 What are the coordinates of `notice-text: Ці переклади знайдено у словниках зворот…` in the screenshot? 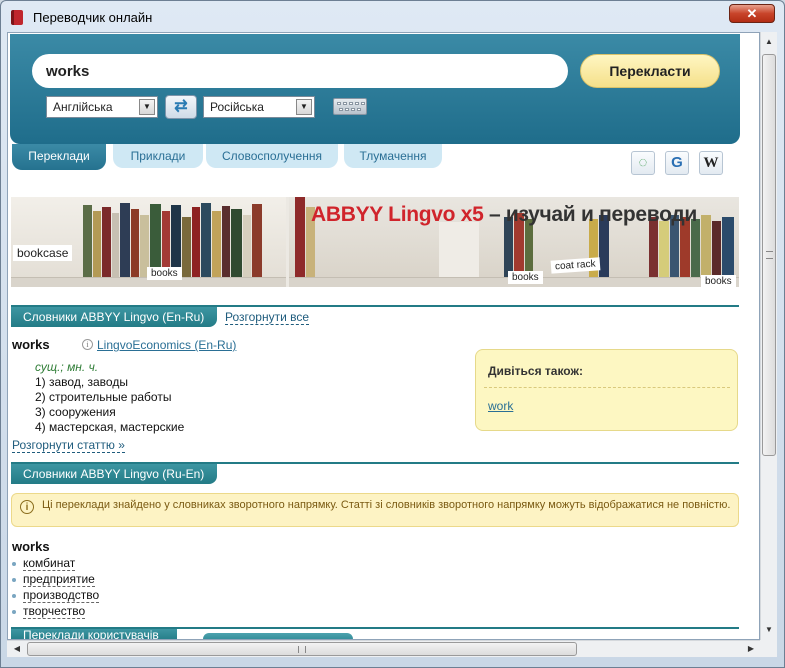 It's located at (386, 505).